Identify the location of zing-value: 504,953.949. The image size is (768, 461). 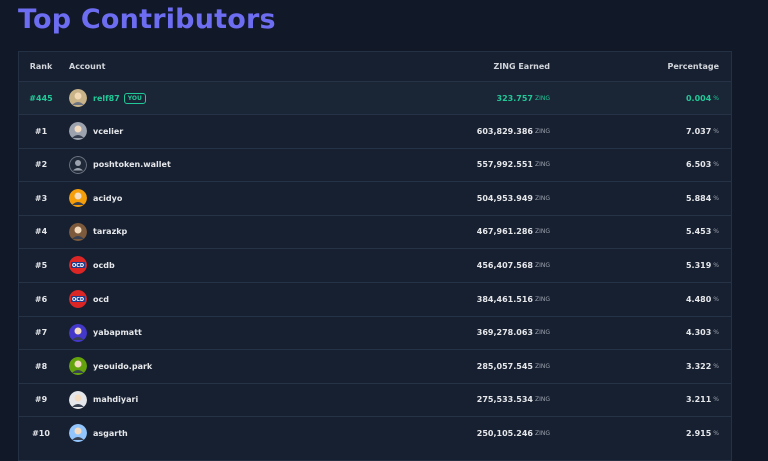
(504, 198).